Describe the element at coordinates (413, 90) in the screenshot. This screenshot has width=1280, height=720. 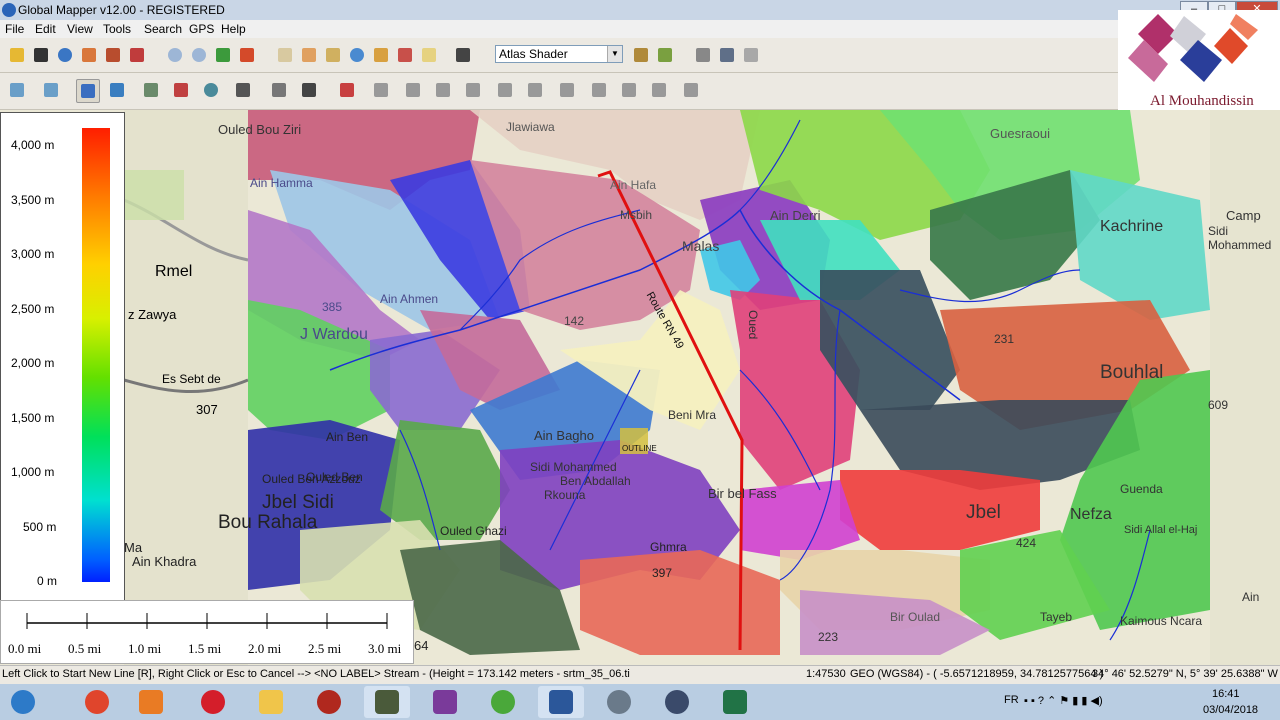
I see `terrain-2-button` at that location.